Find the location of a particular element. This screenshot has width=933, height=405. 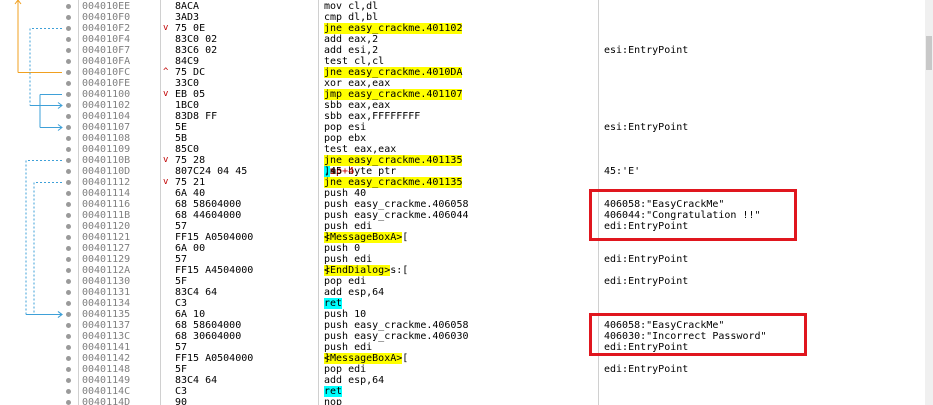

instruction: push easy_crackme.406058 is located at coordinates (396, 325).